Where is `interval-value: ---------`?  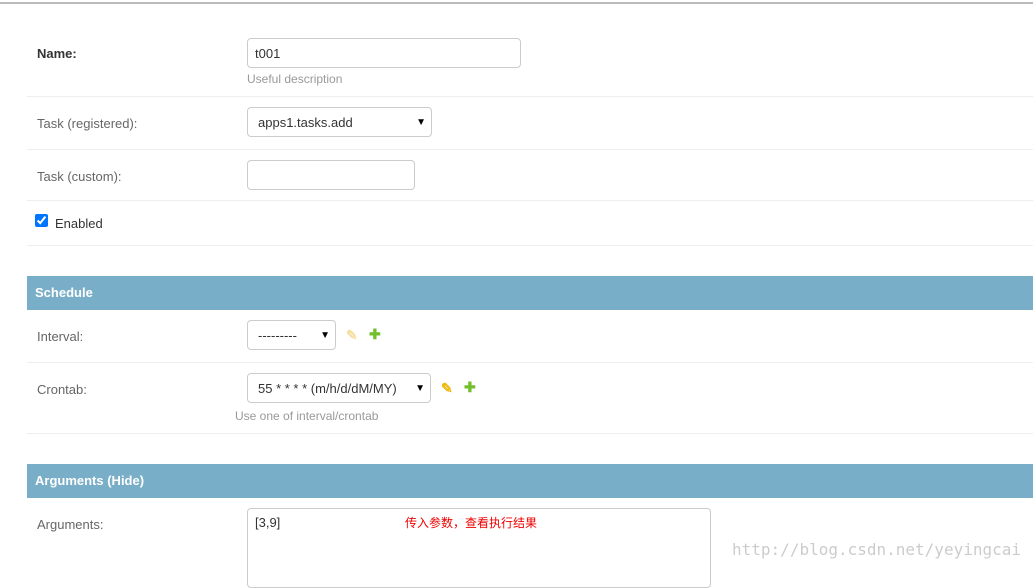 interval-value: --------- is located at coordinates (277, 335).